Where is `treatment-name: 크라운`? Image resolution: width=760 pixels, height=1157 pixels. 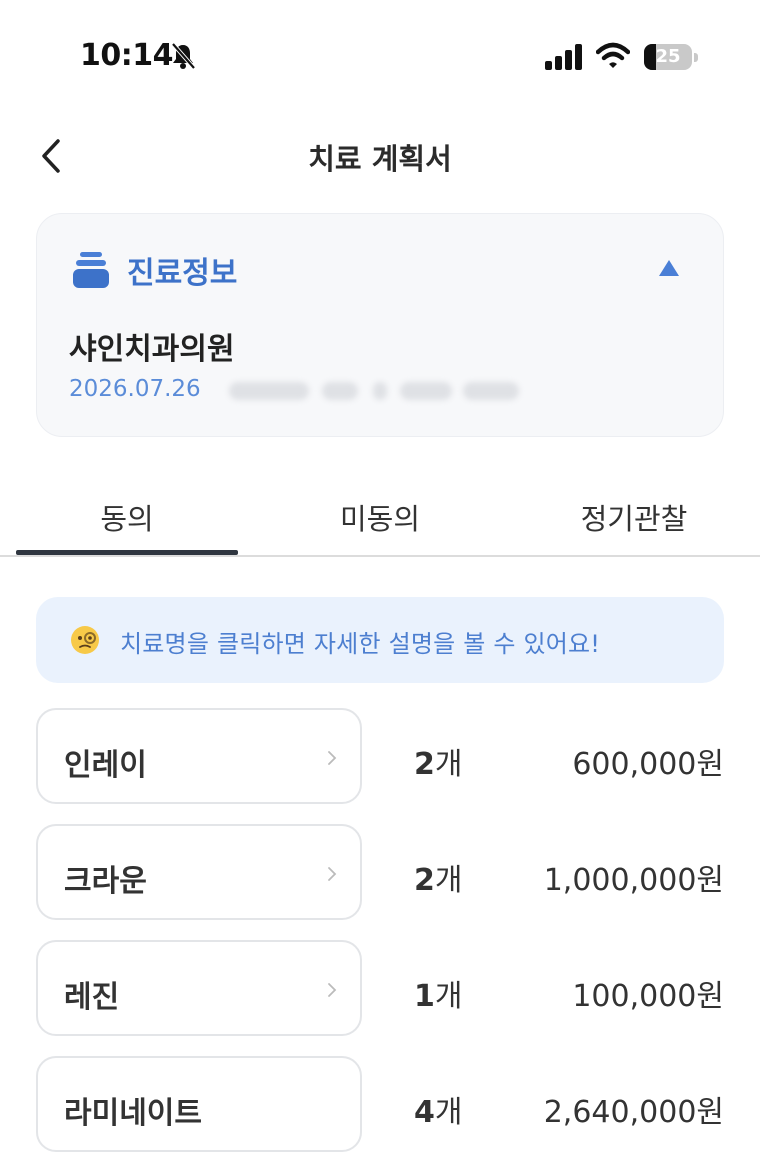 treatment-name: 크라운 is located at coordinates (105, 881).